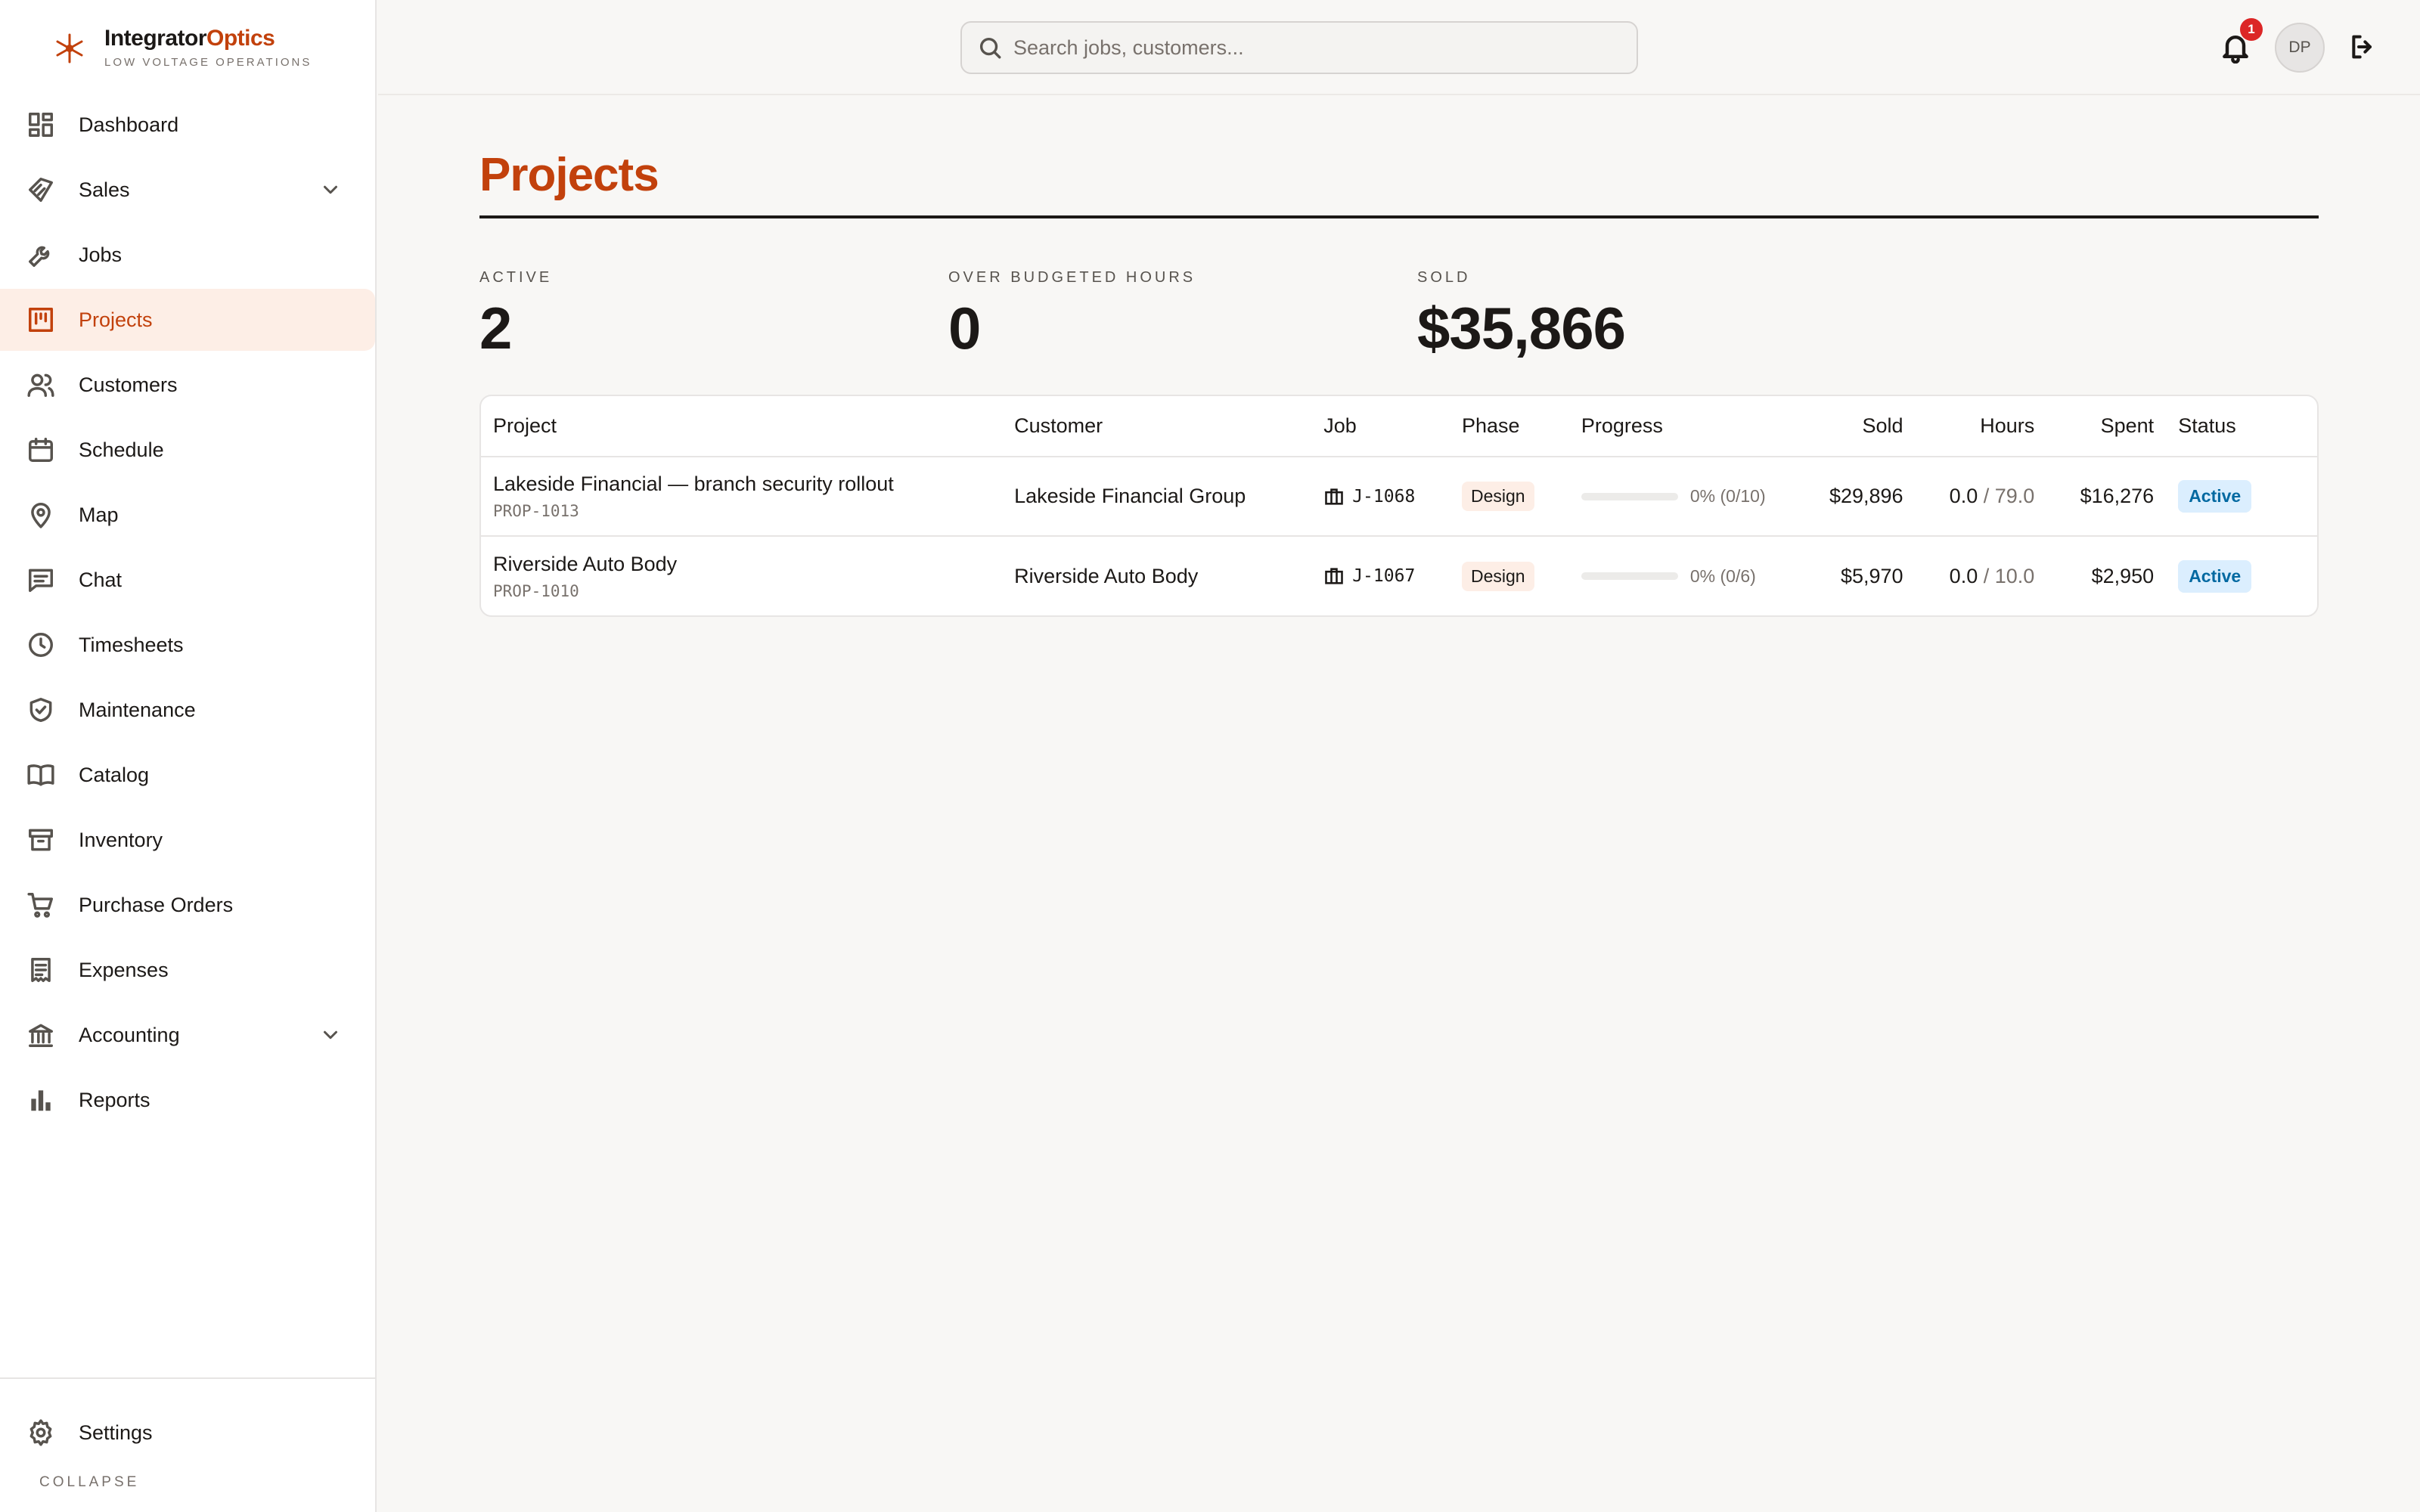  I want to click on column-header: Spent, so click(2106, 427).